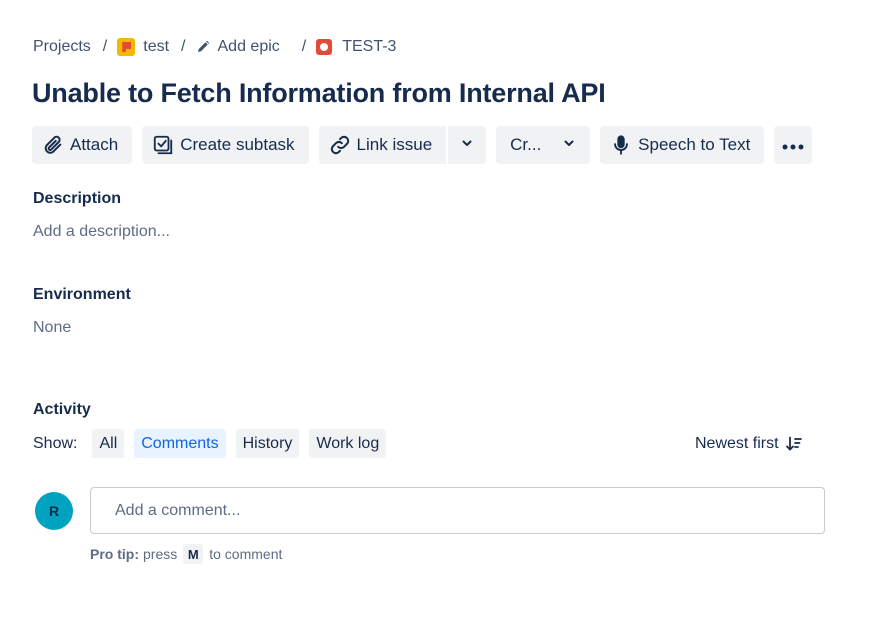 This screenshot has height=636, width=882. I want to click on avatar: R, so click(54, 511).